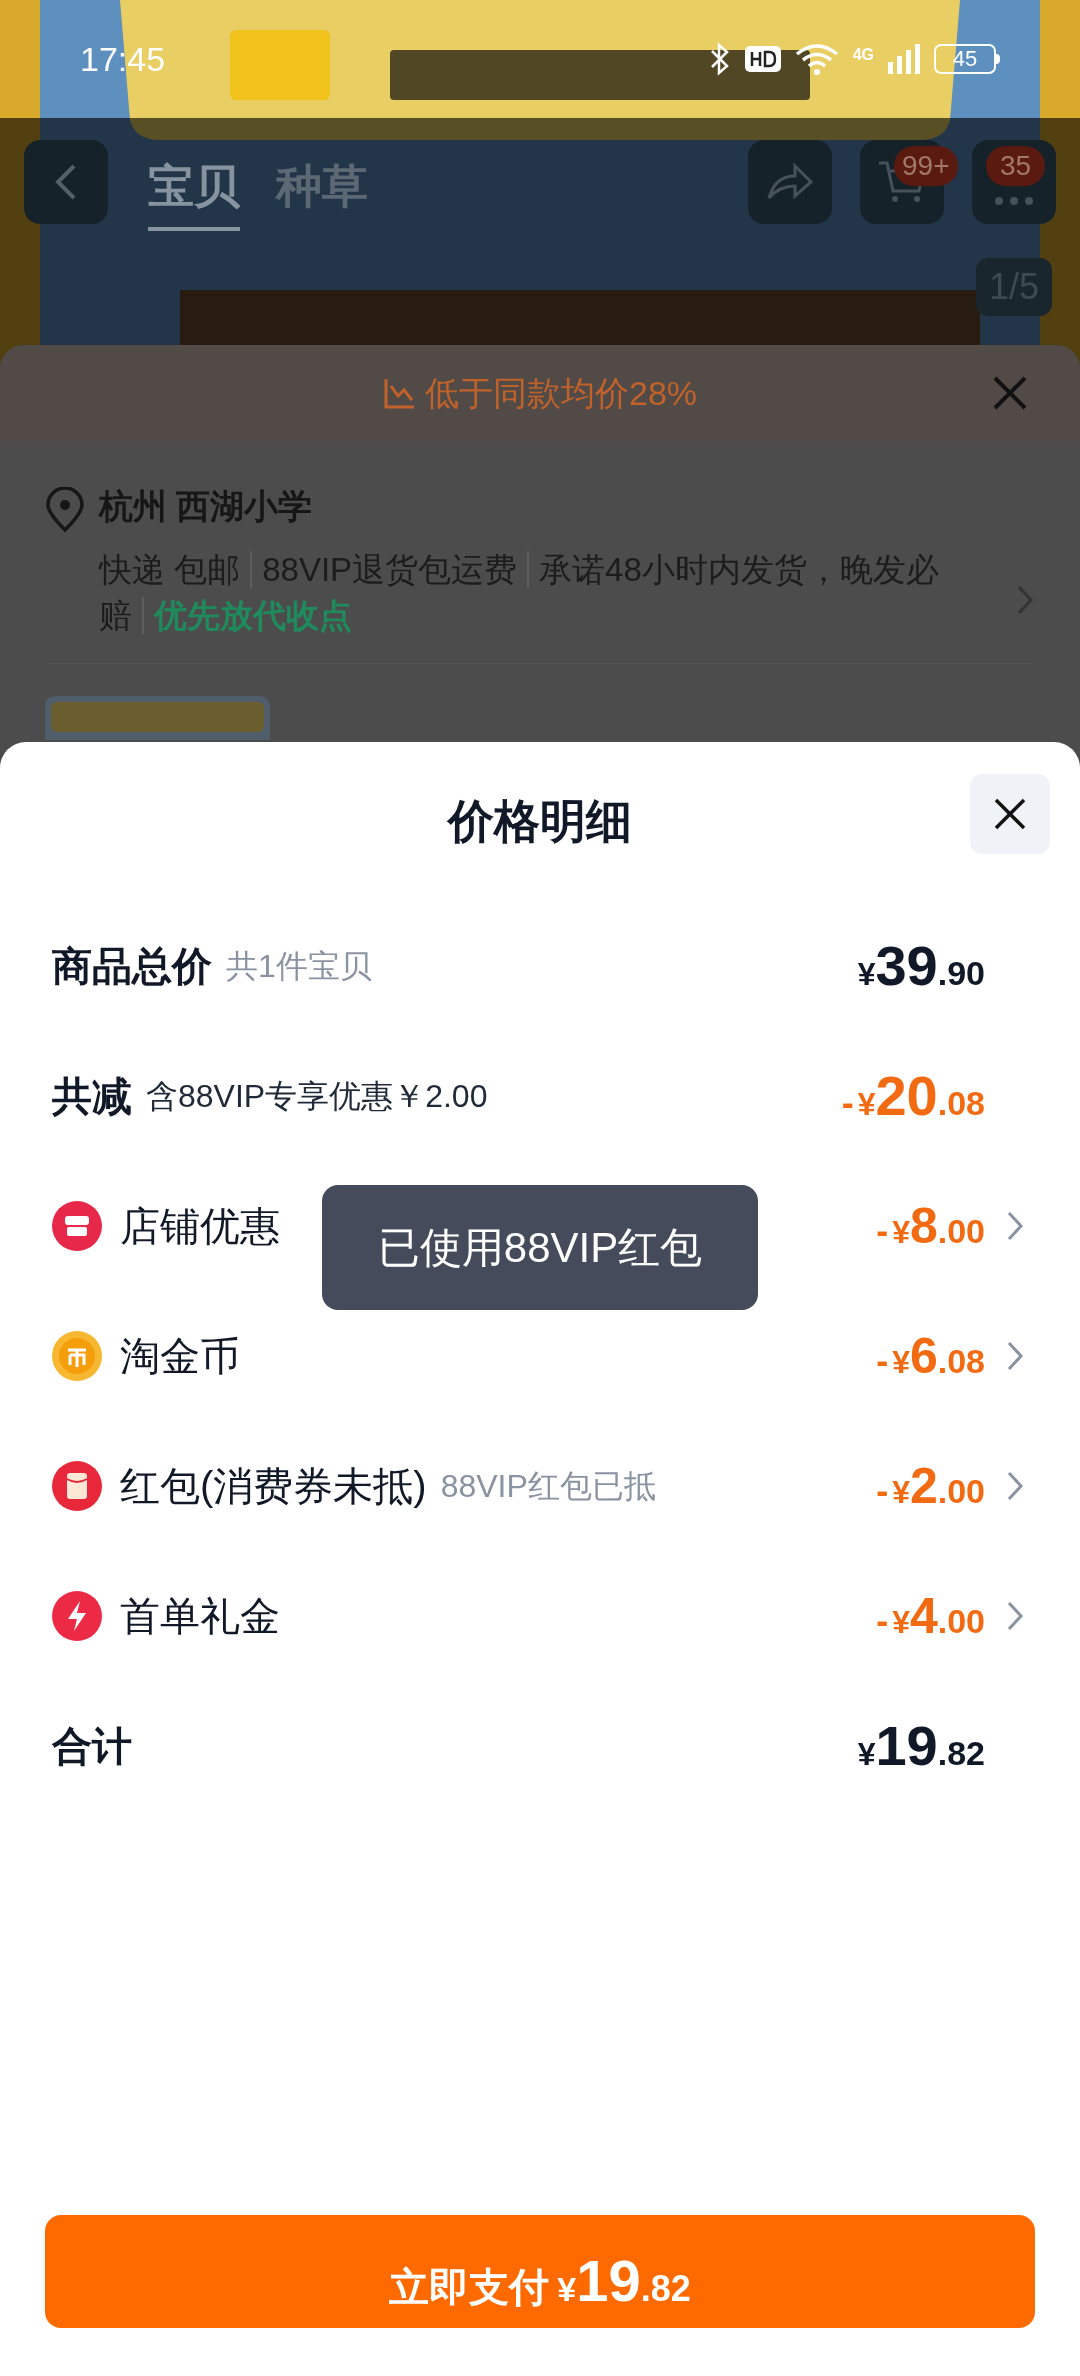 The height and width of the screenshot is (2376, 1080). I want to click on envelope-icon, so click(77, 1486).